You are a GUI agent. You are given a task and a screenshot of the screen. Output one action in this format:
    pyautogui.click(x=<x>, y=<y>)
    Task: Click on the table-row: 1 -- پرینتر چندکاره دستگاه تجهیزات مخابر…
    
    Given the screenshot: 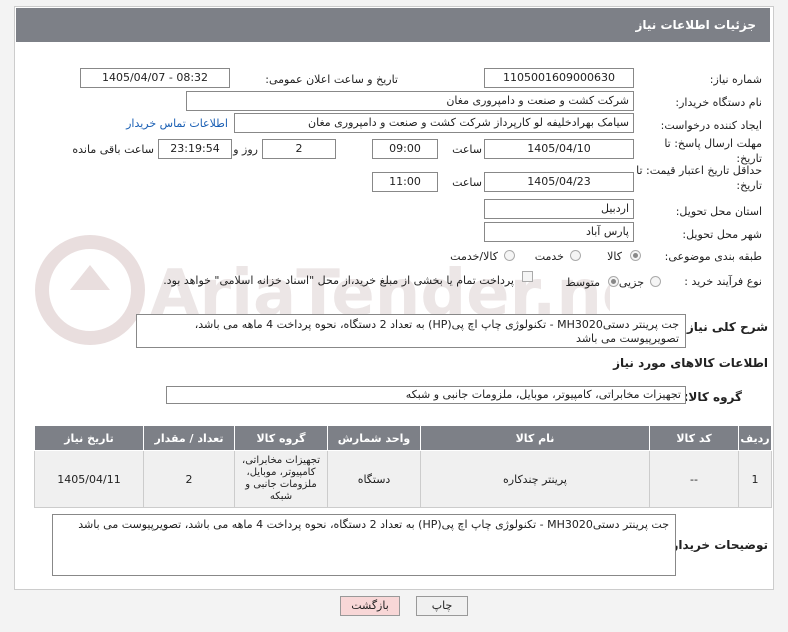 What is the action you would take?
    pyautogui.click(x=403, y=479)
    